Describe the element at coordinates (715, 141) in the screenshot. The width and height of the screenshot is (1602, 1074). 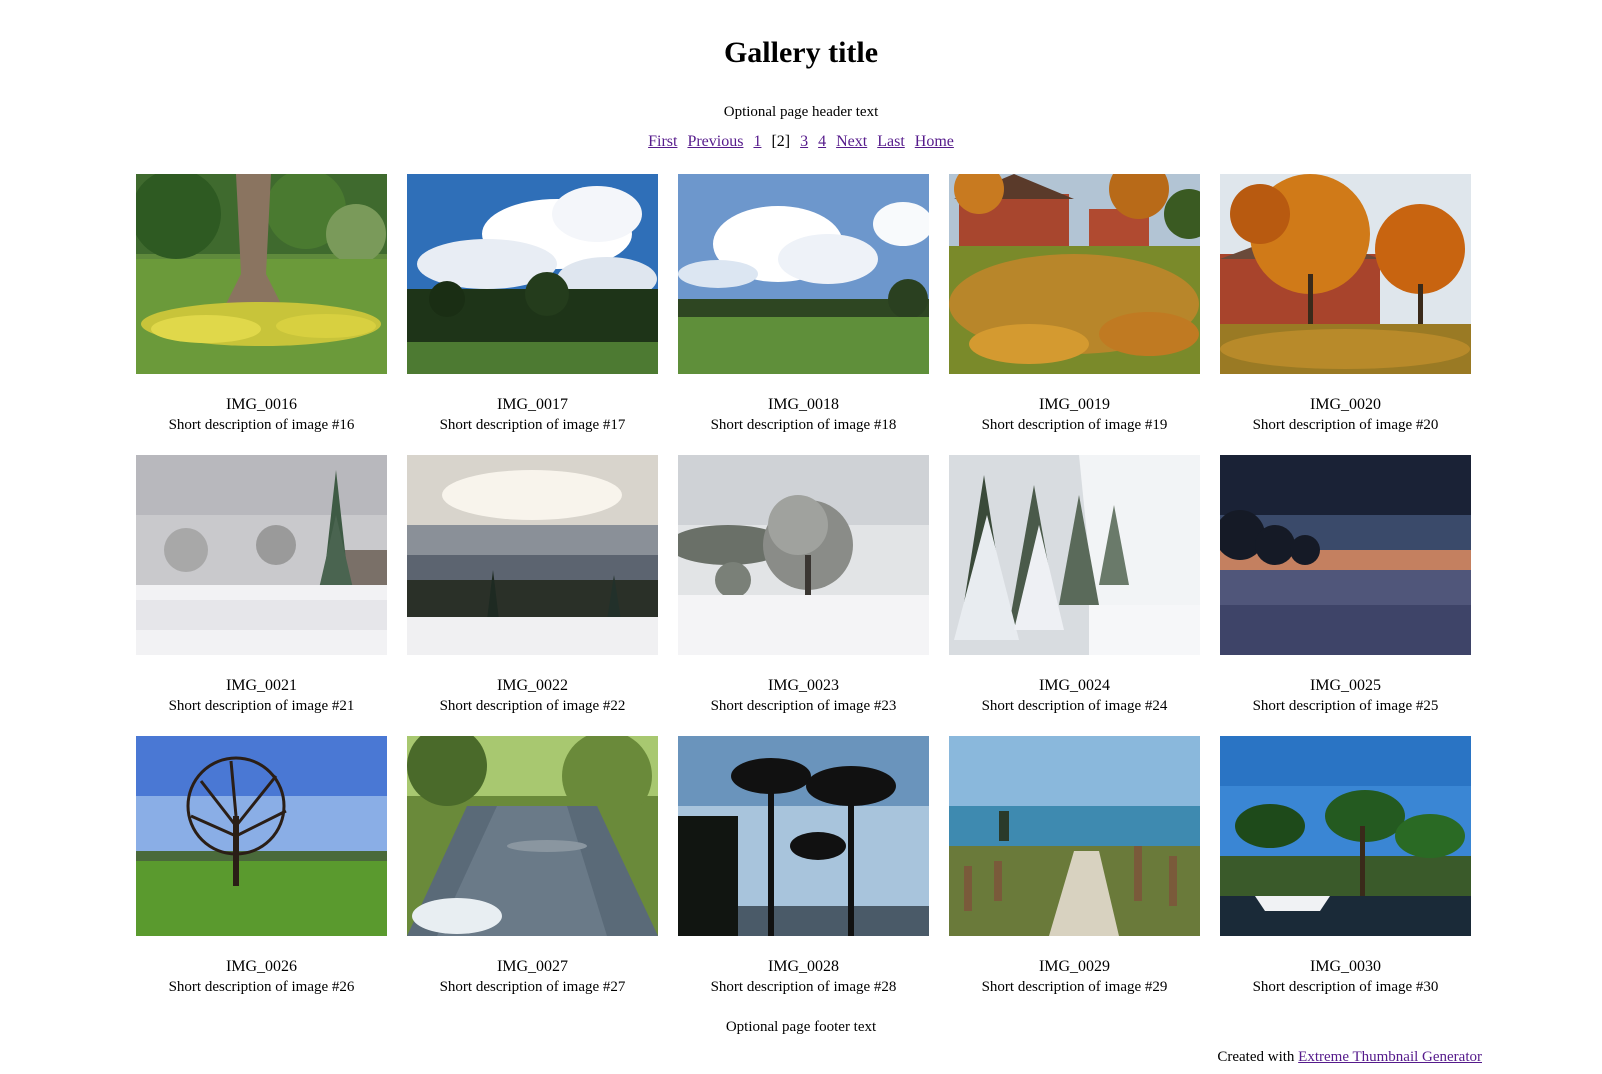
I see `pager-previous-link: Previous` at that location.